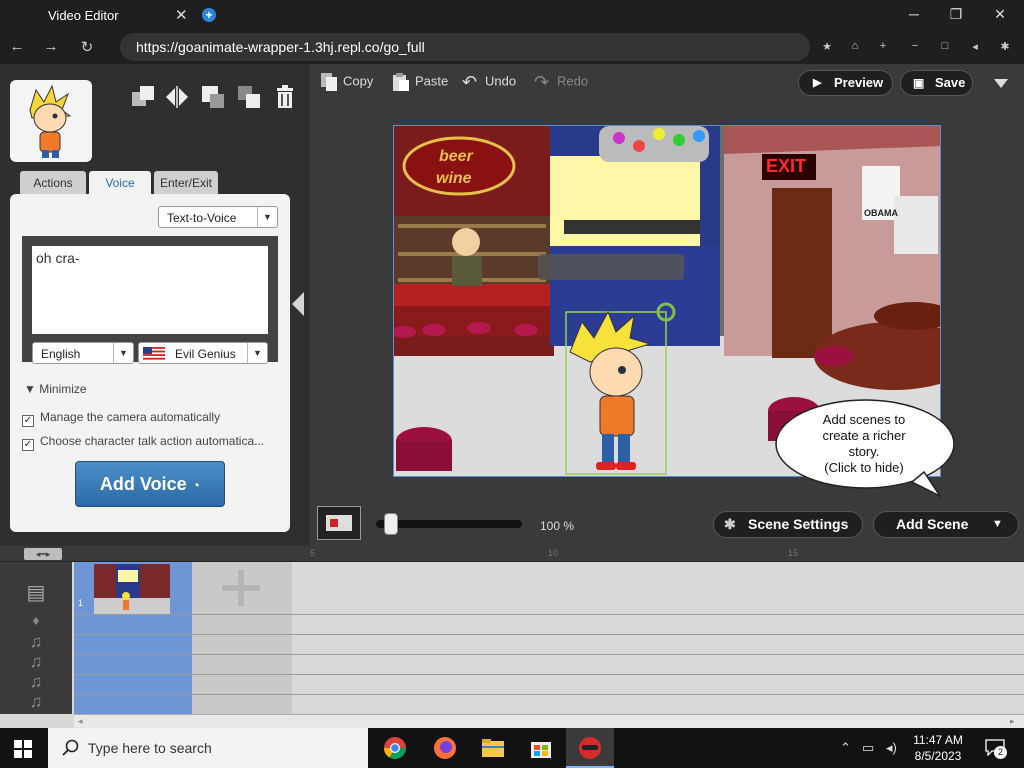  What do you see at coordinates (395, 748) in the screenshot?
I see `chrome-icon` at bounding box center [395, 748].